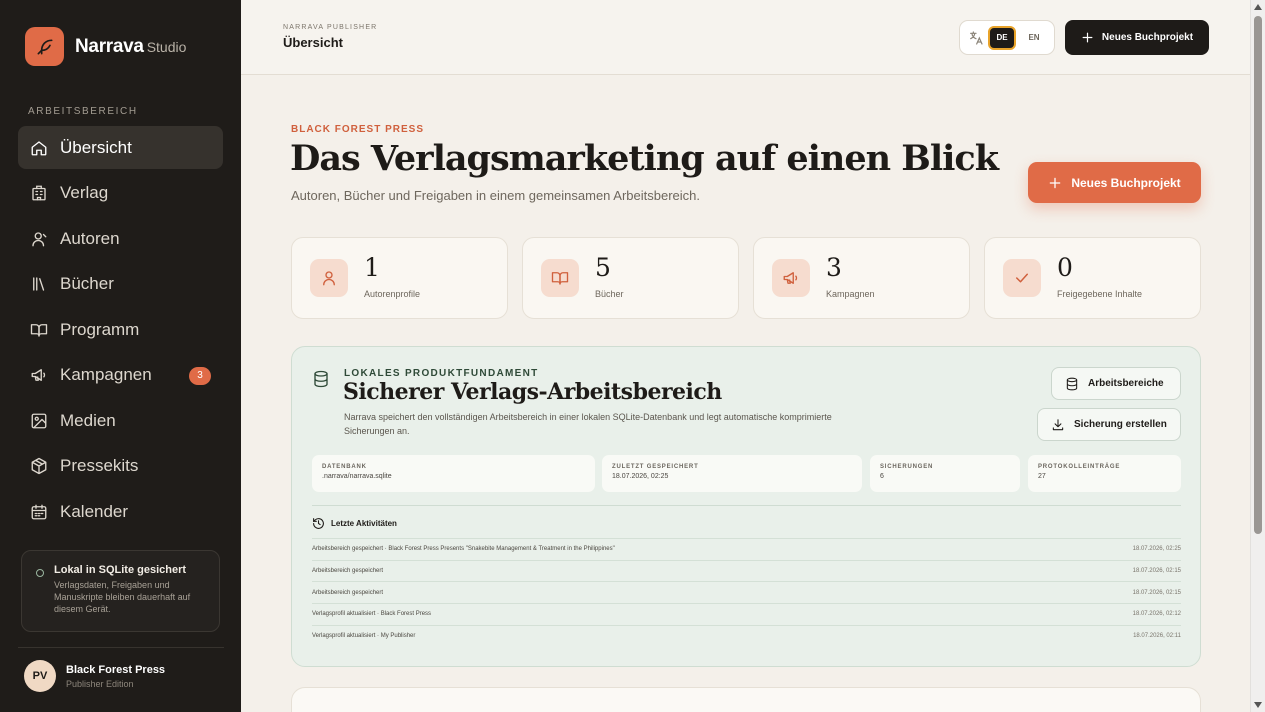  I want to click on meta-database: DATENBANK .narrava/narrava.sqlite, so click(453, 473).